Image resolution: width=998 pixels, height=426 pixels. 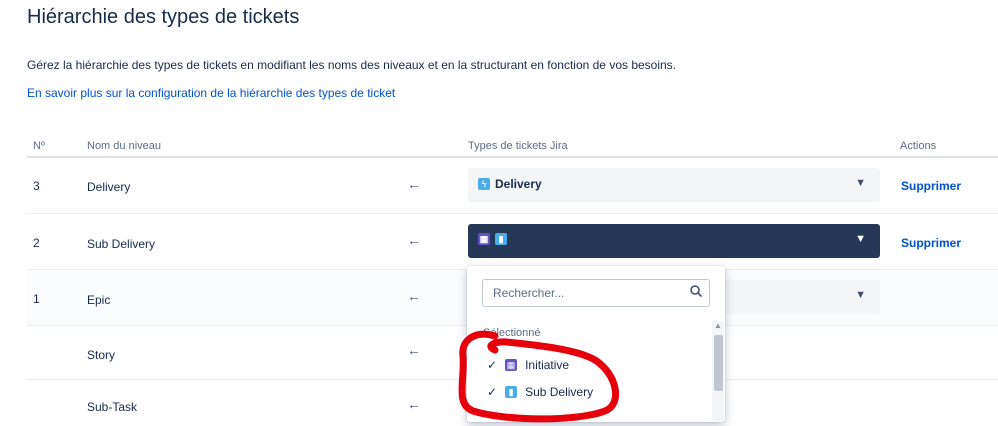 I want to click on table-row: 2 Sub Delivery ← ▦ ▮ ▼ Supprimer, so click(x=512, y=242).